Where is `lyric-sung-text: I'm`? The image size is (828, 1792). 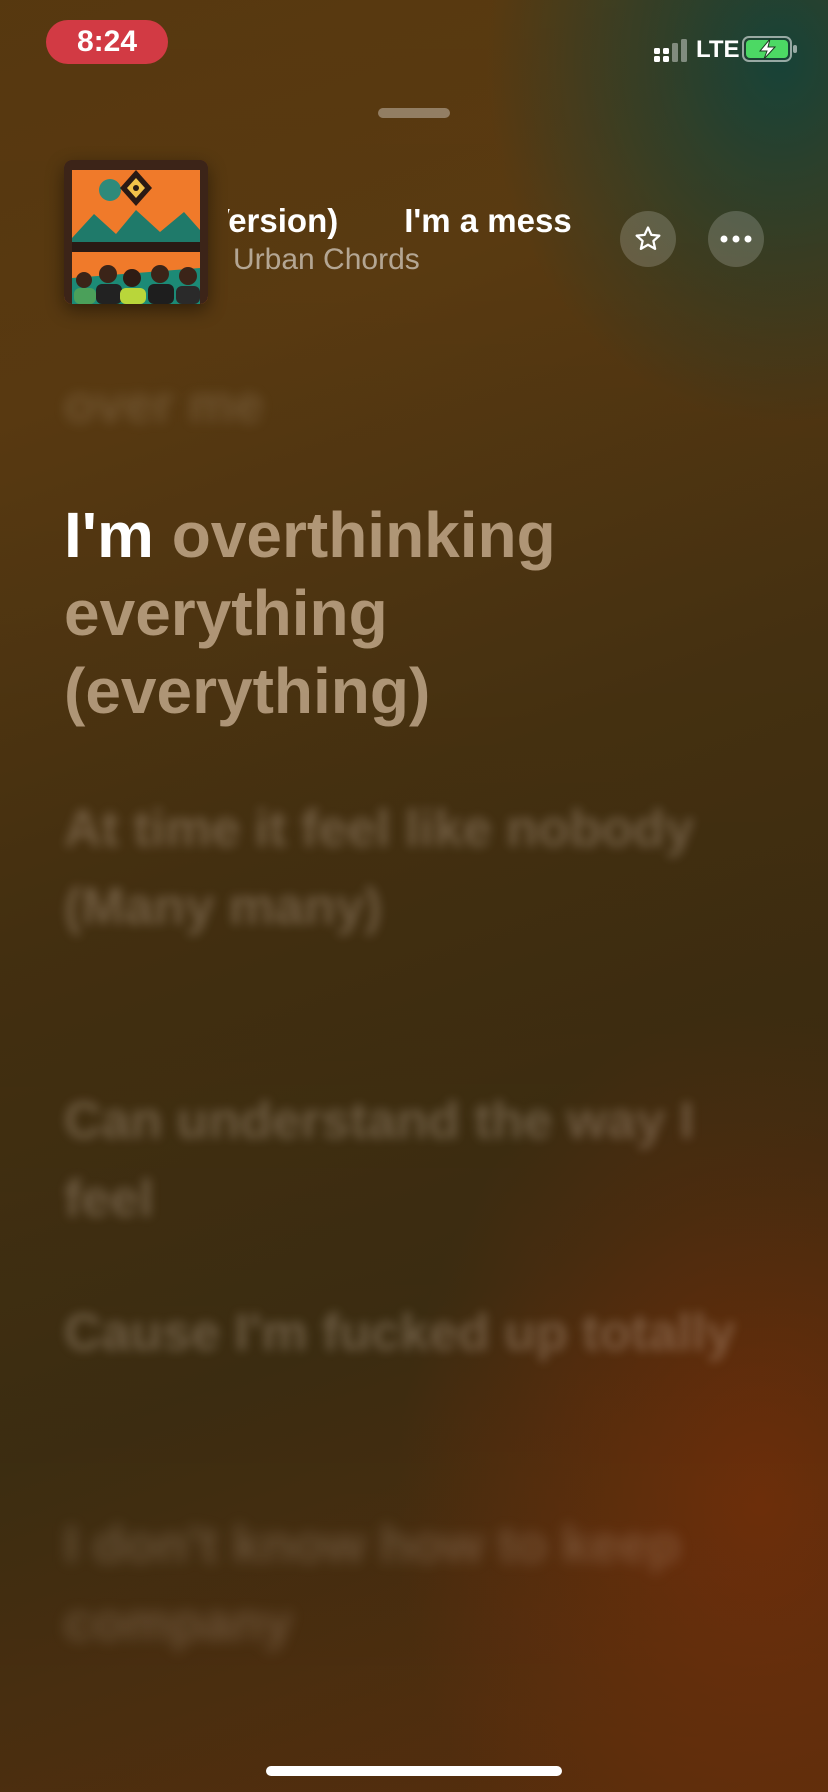 lyric-sung-text: I'm is located at coordinates (118, 535).